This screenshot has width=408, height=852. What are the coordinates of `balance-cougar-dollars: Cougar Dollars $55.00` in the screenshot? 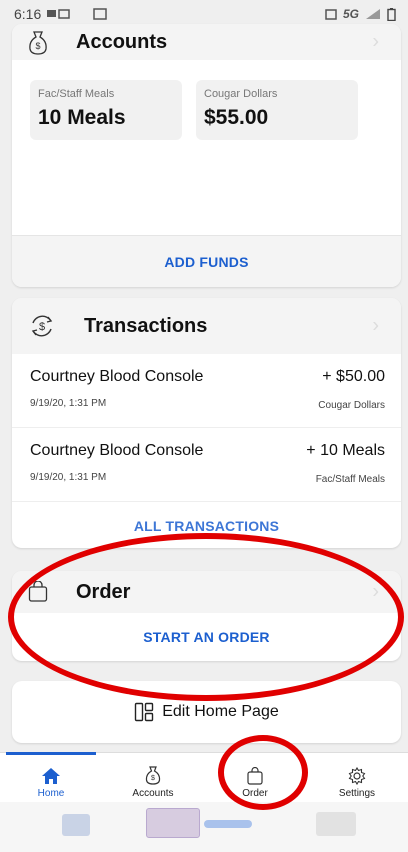 It's located at (277, 110).